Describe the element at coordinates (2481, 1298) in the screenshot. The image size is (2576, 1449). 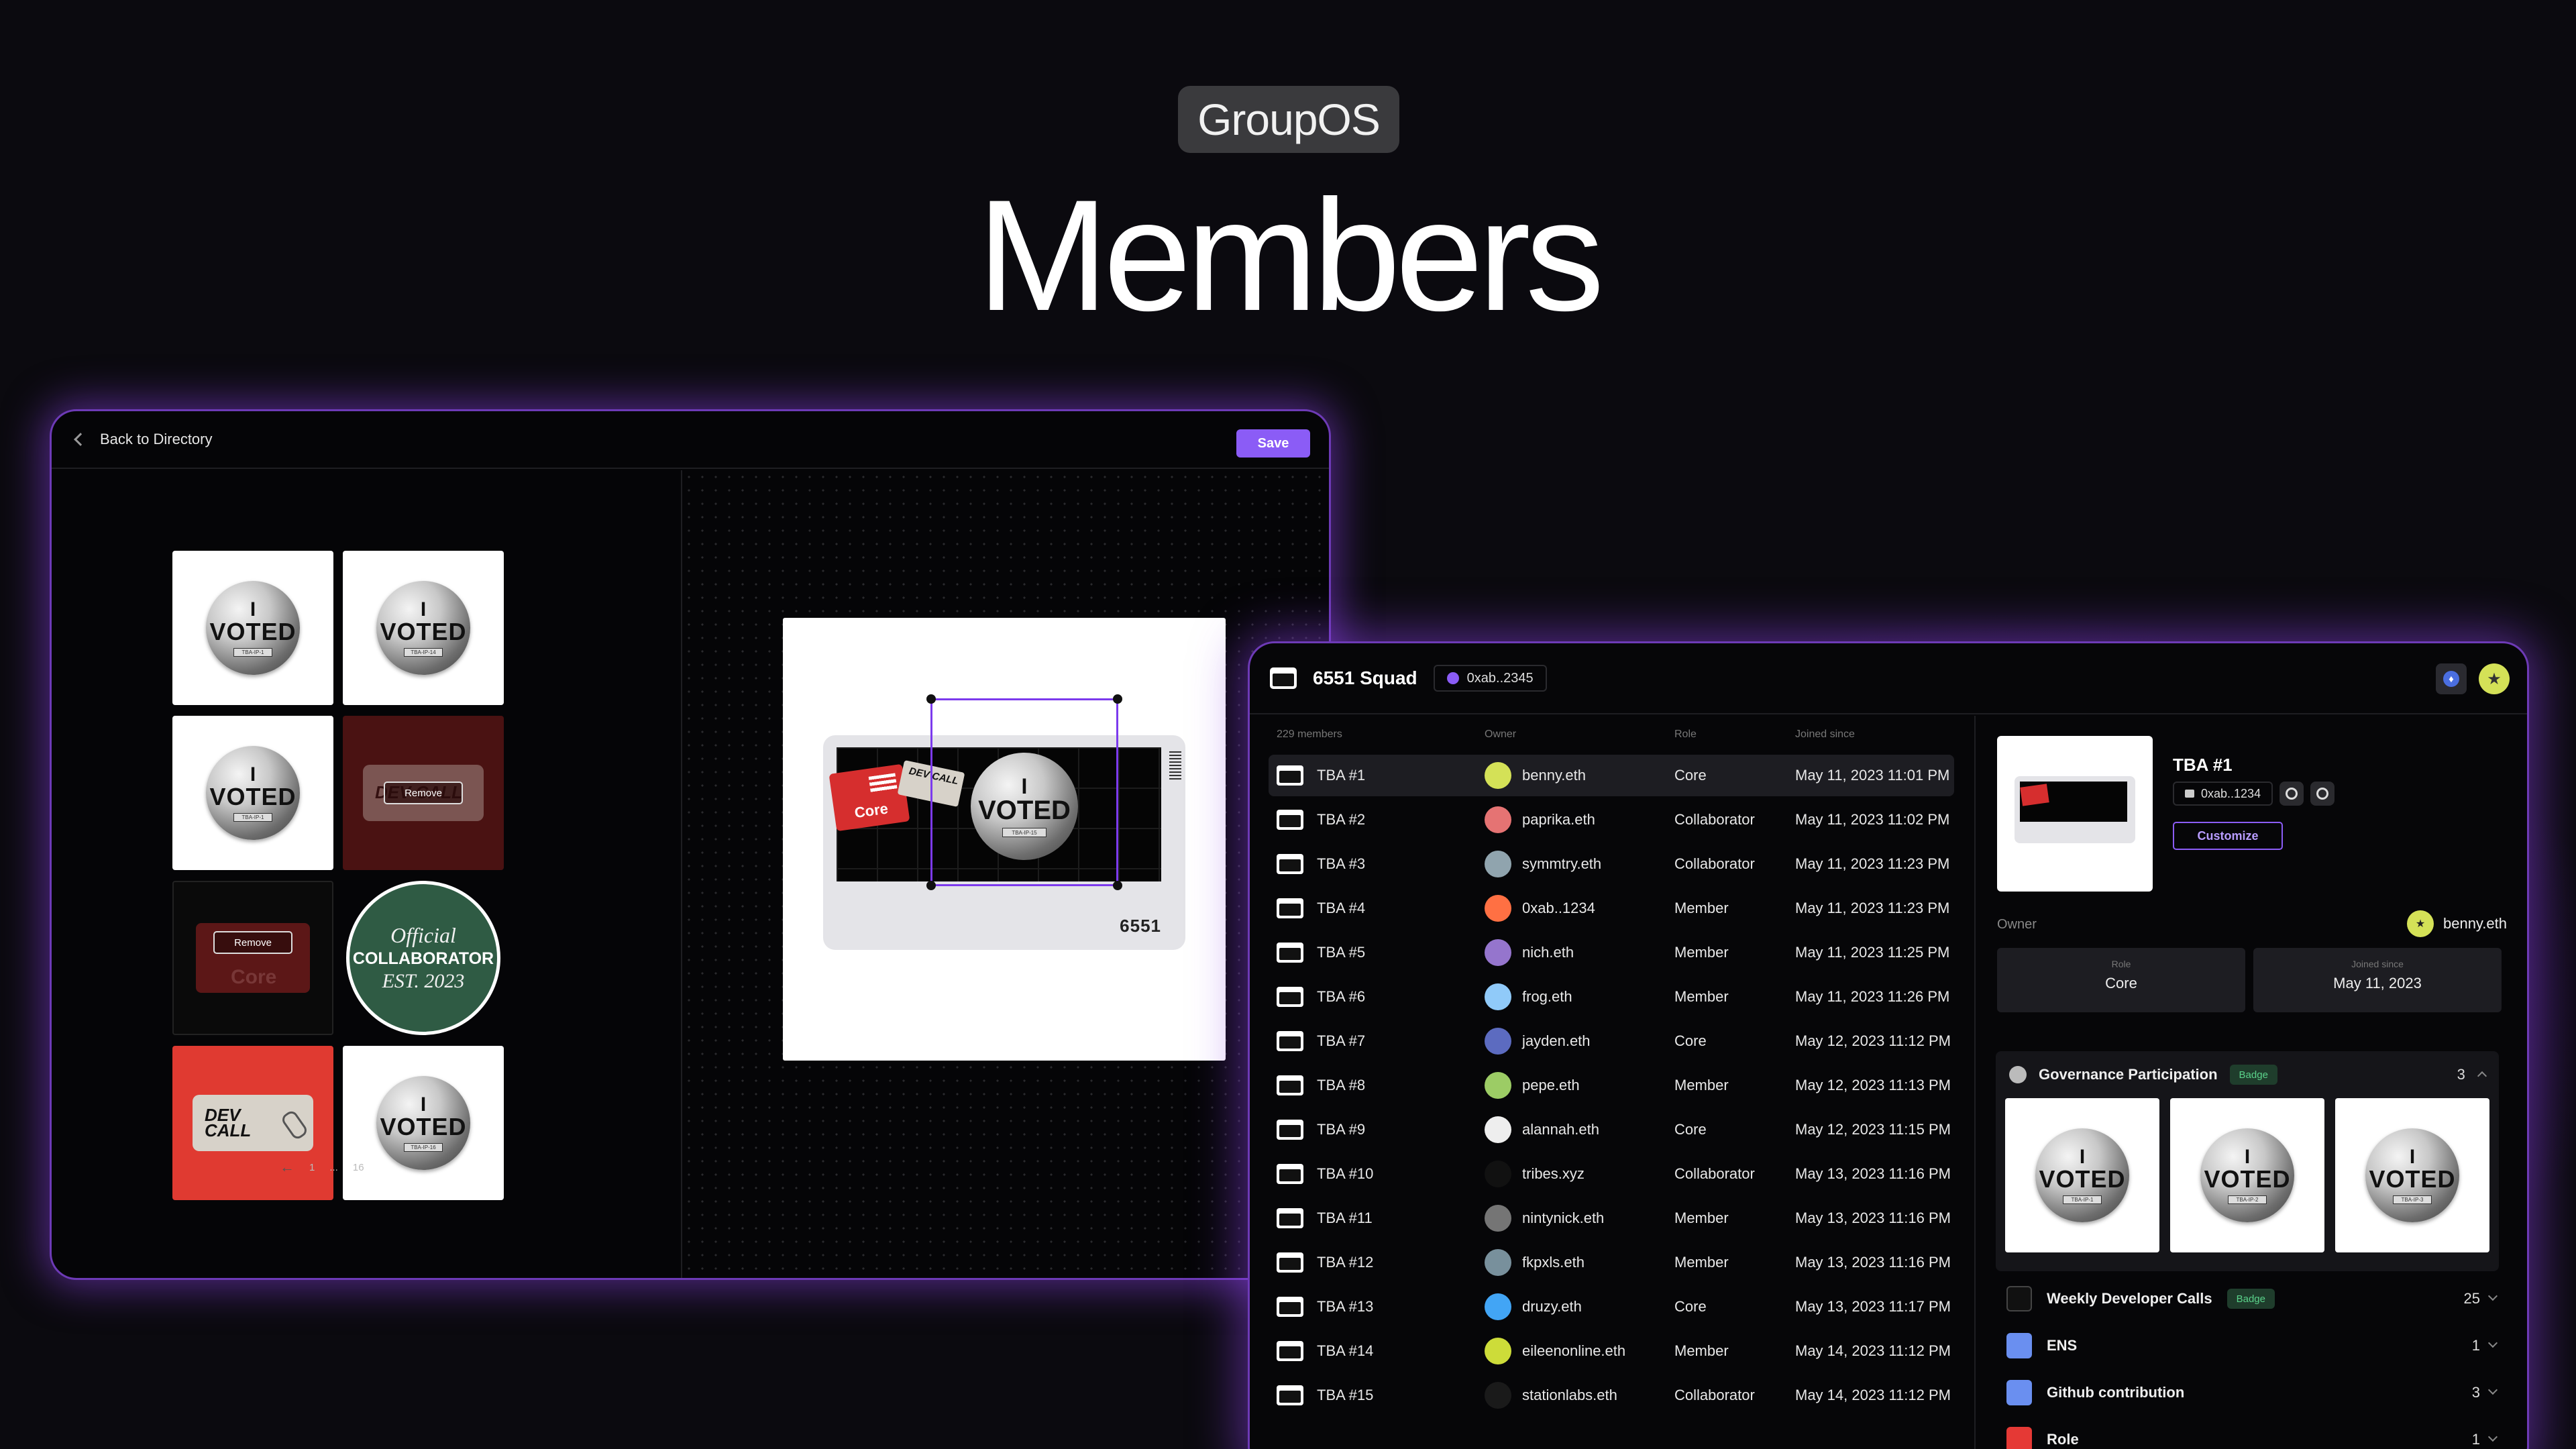
I see `item-count-row: 25` at that location.